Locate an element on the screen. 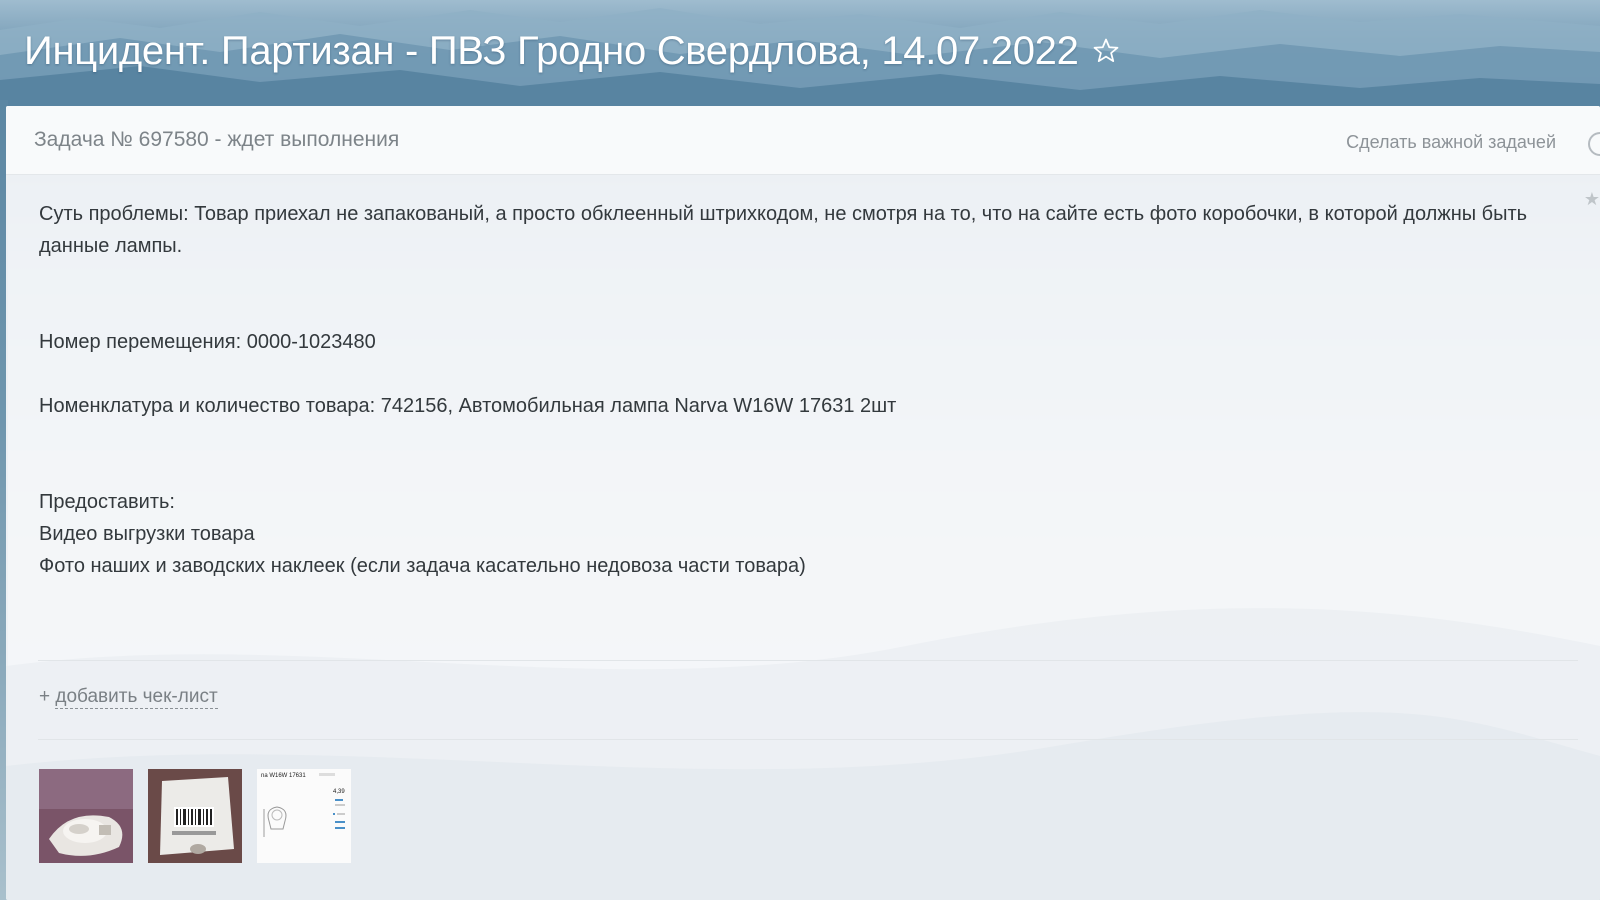  provide-item: Видео выгрузки товара is located at coordinates (147, 534).